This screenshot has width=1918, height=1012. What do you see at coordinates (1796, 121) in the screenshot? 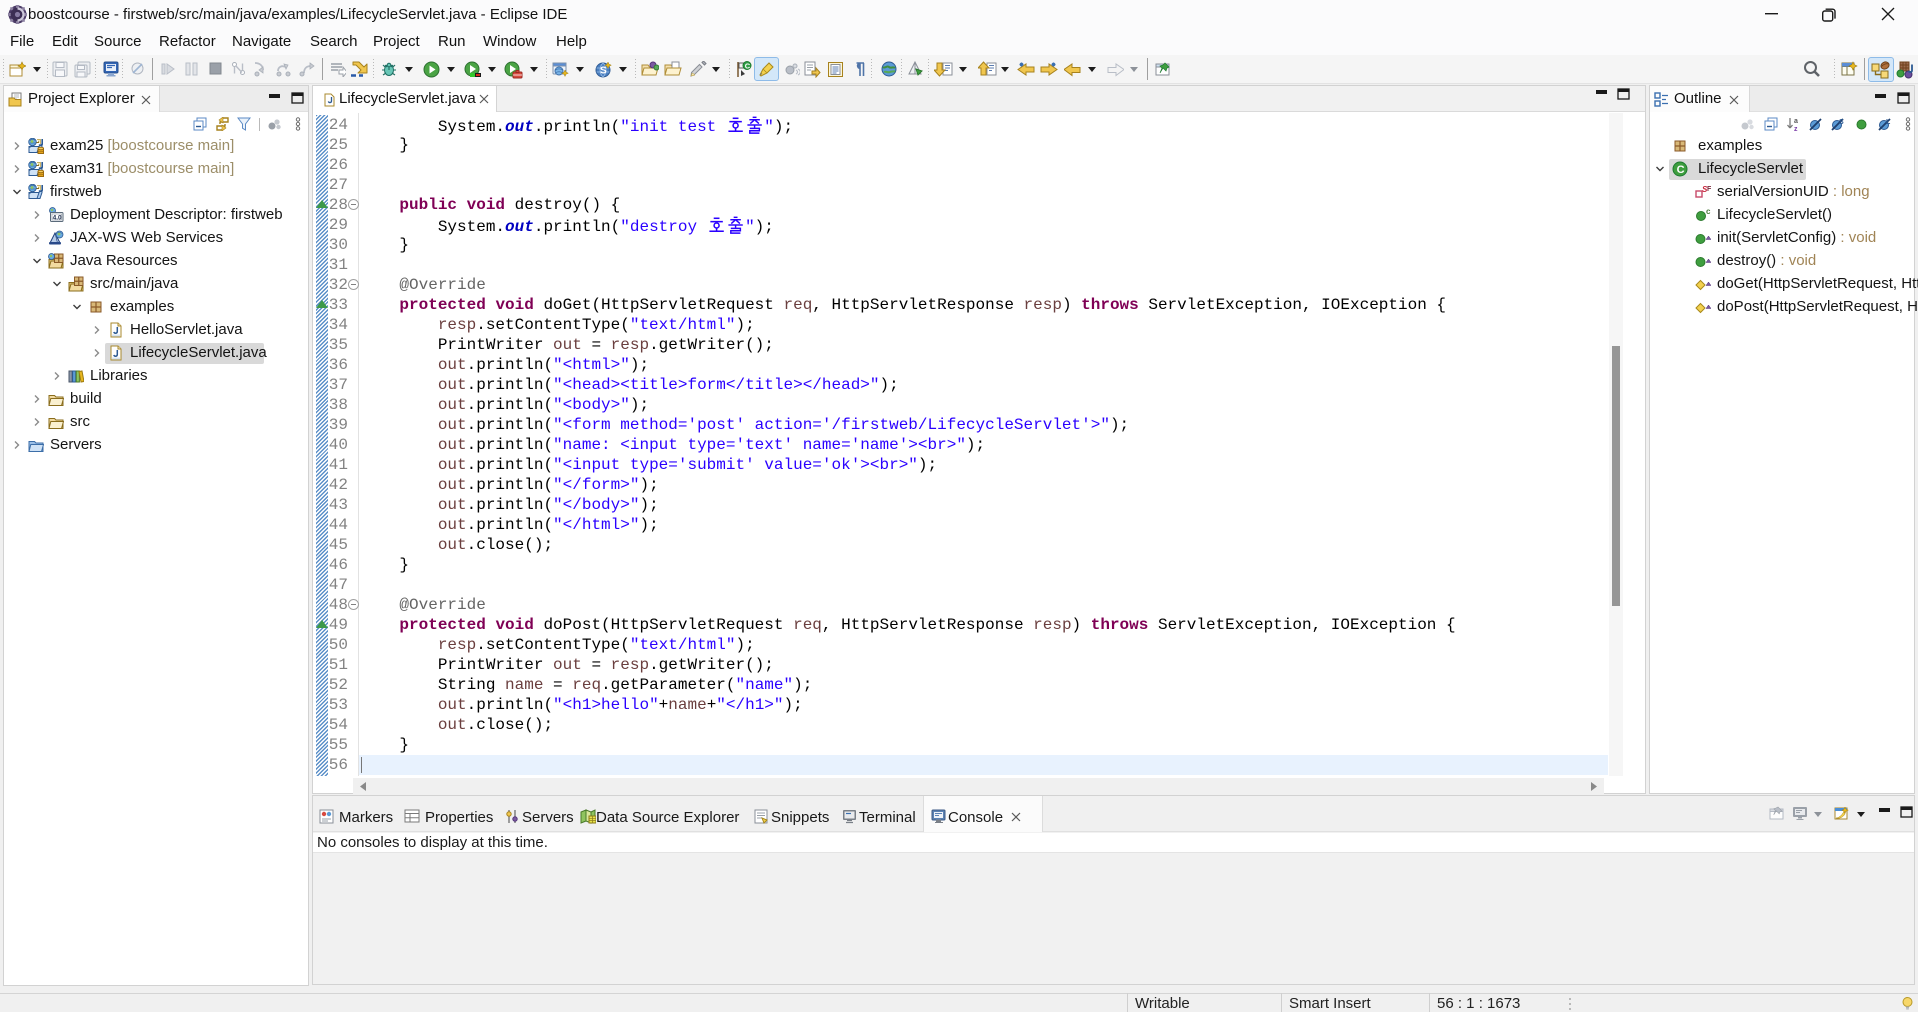
I see `svg-text: a` at bounding box center [1796, 121].